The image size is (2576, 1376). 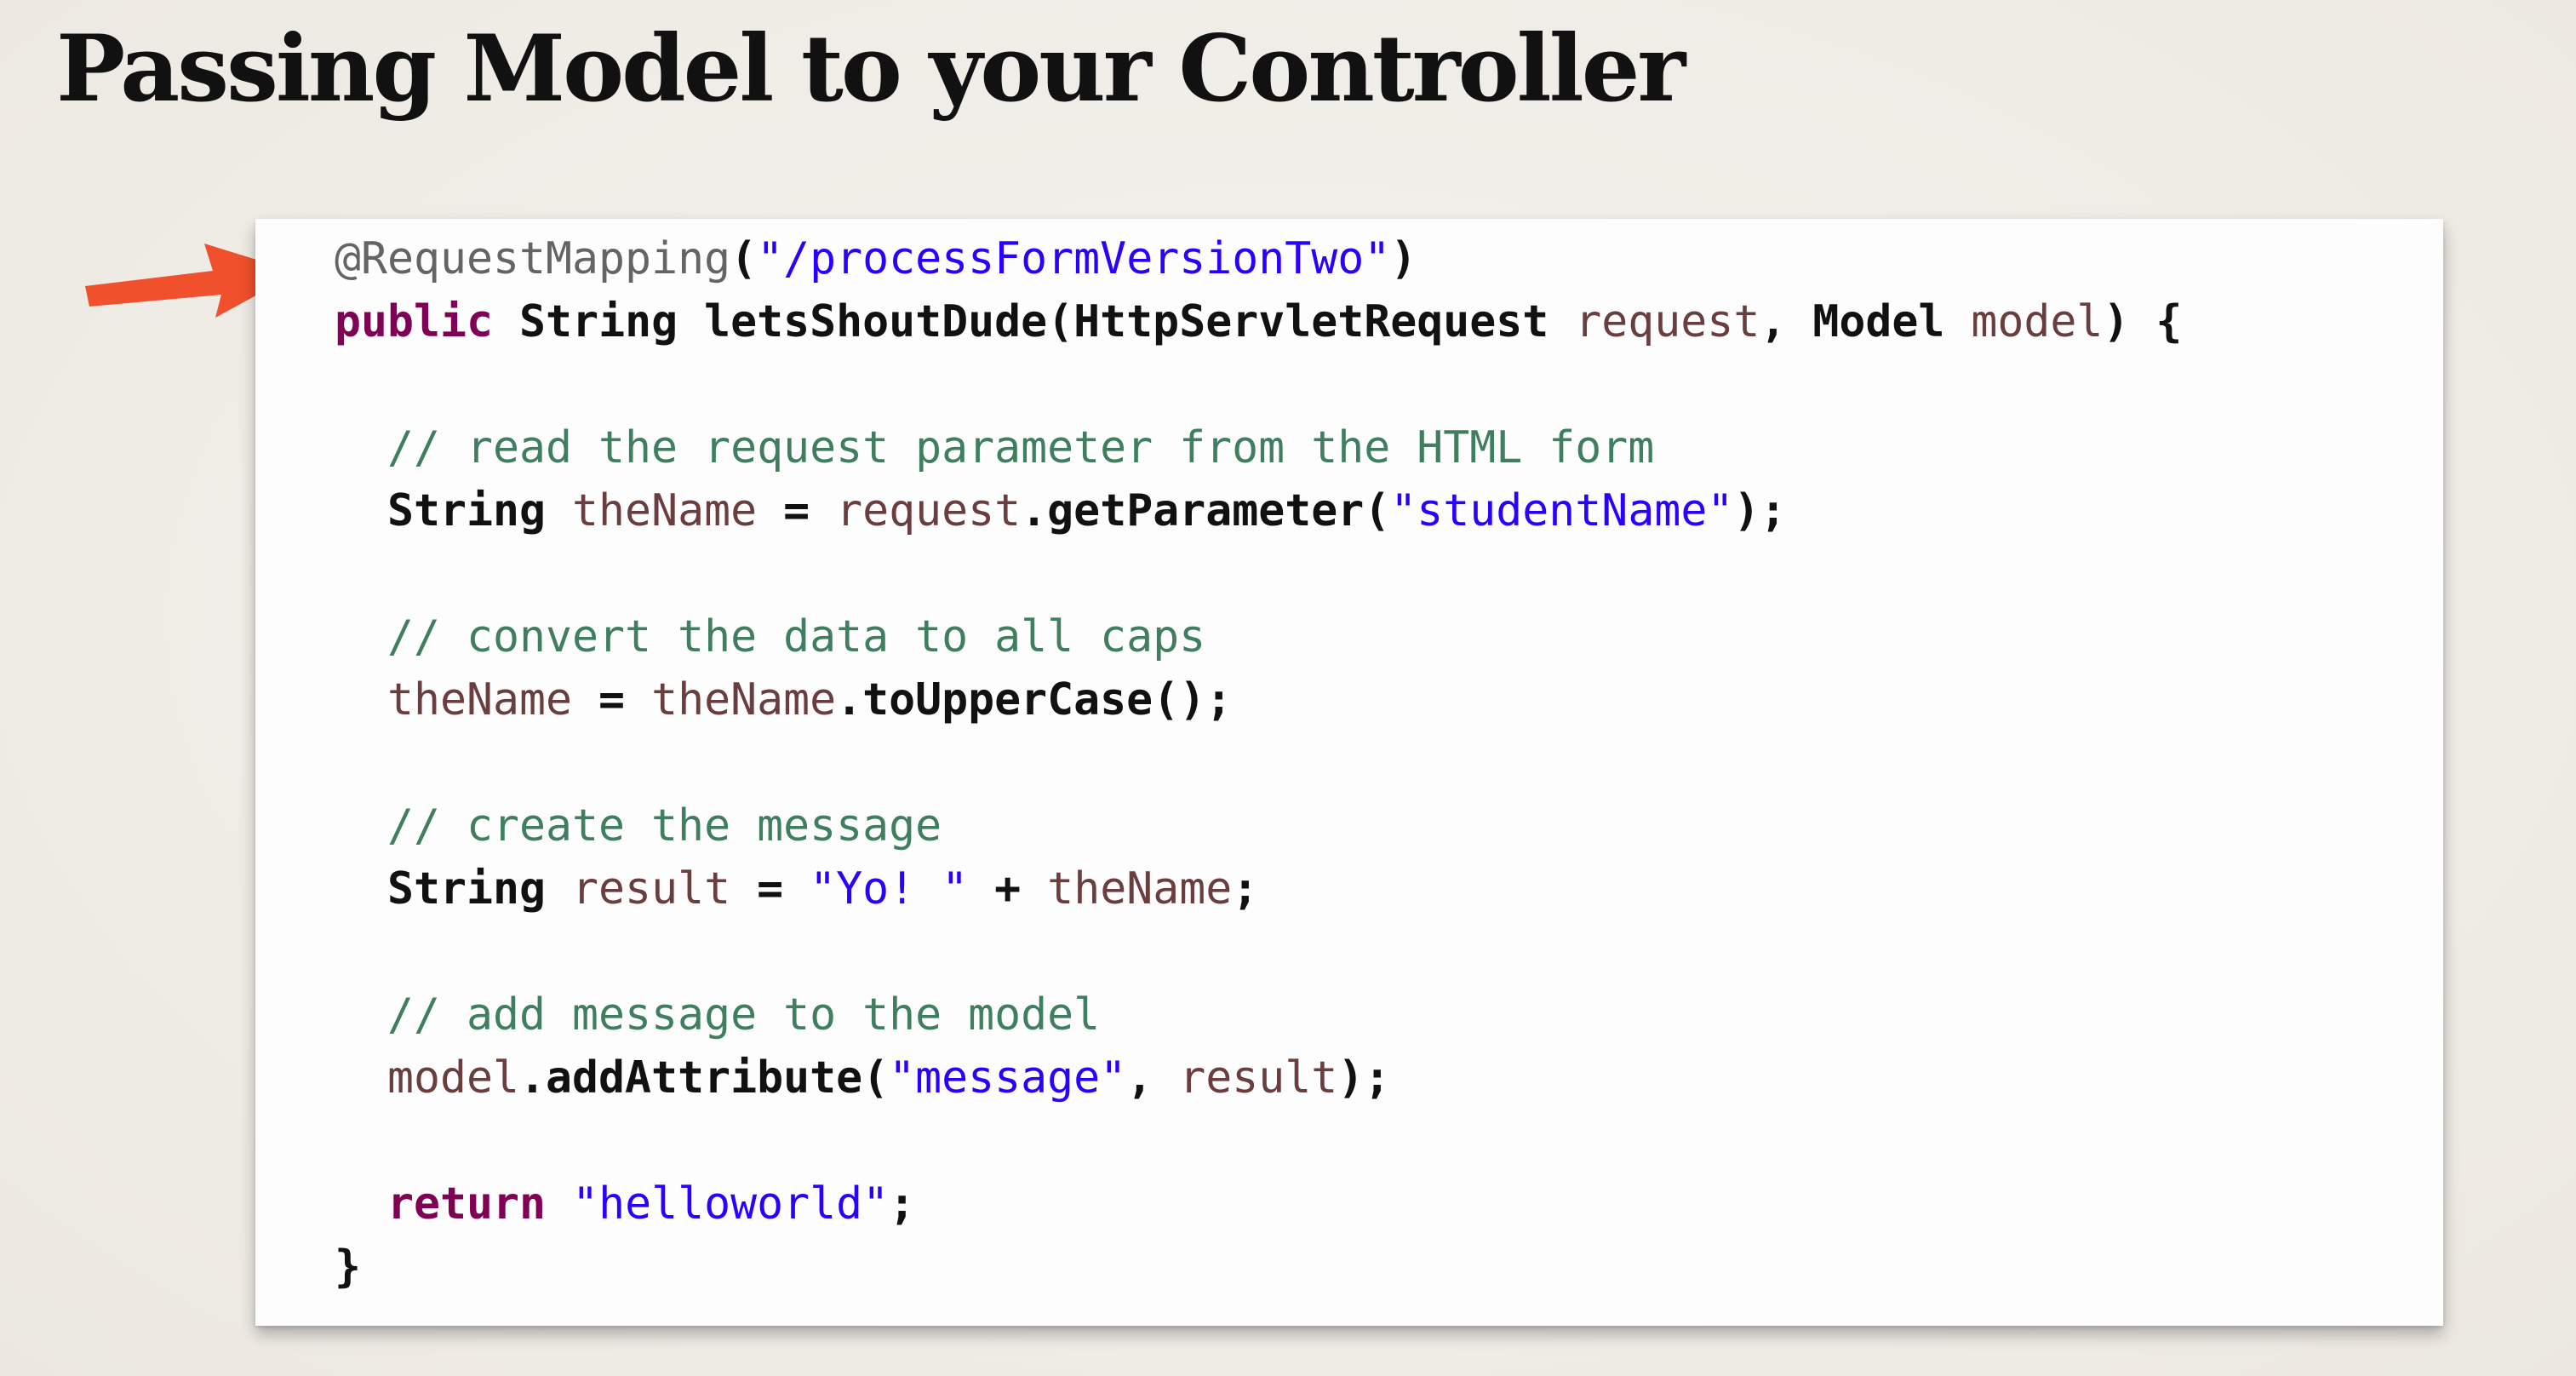 I want to click on code-line: }, so click(x=1258, y=1267).